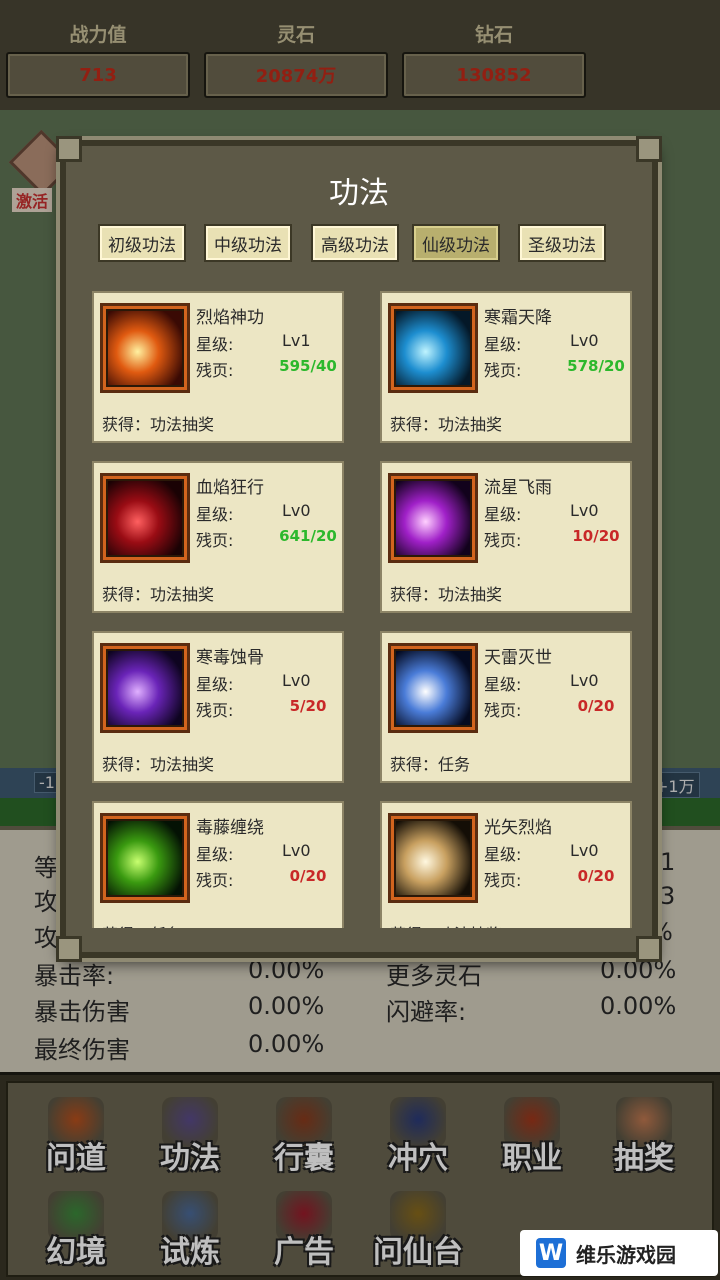 Image resolution: width=720 pixels, height=1280 pixels. I want to click on fireball-icon, so click(145, 348).